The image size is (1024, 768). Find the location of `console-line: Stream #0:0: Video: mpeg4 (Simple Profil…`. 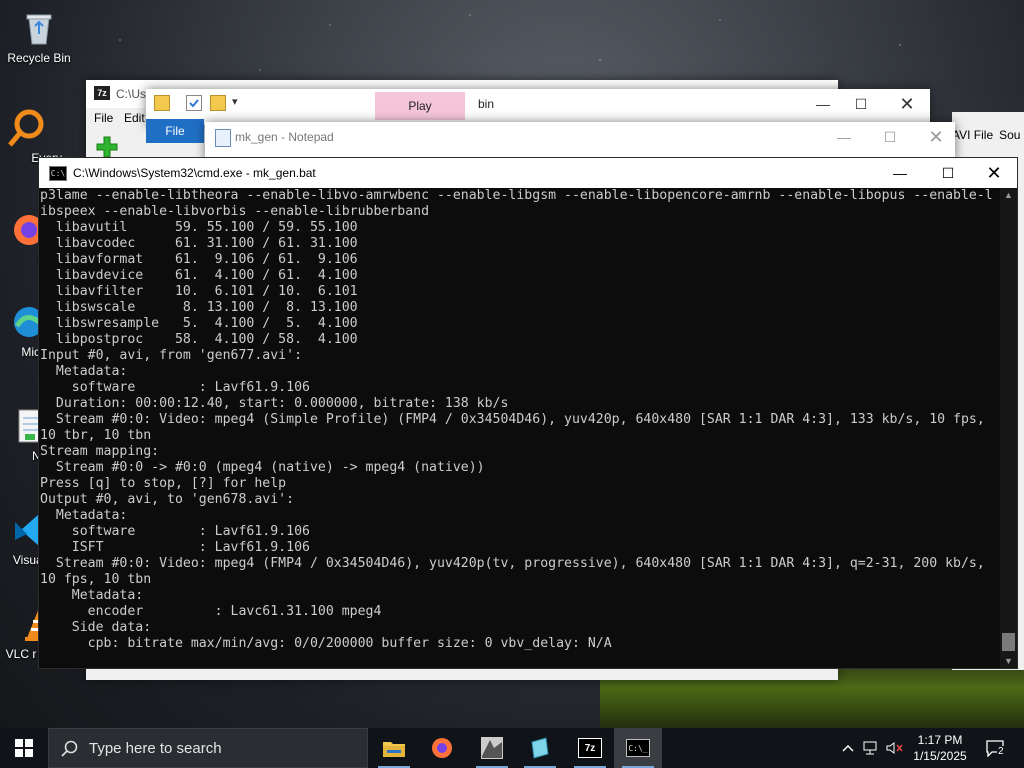

console-line: Stream #0:0: Video: mpeg4 (Simple Profil… is located at coordinates (512, 419).